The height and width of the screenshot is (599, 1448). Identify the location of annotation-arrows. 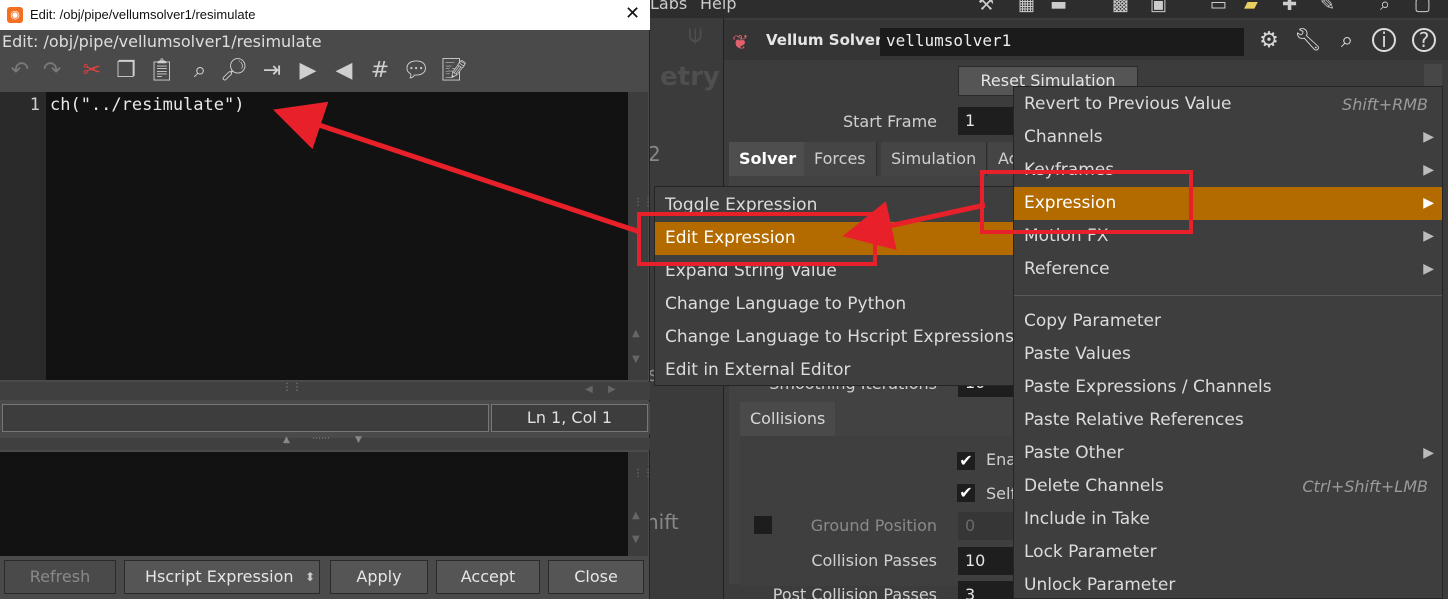
(629, 175).